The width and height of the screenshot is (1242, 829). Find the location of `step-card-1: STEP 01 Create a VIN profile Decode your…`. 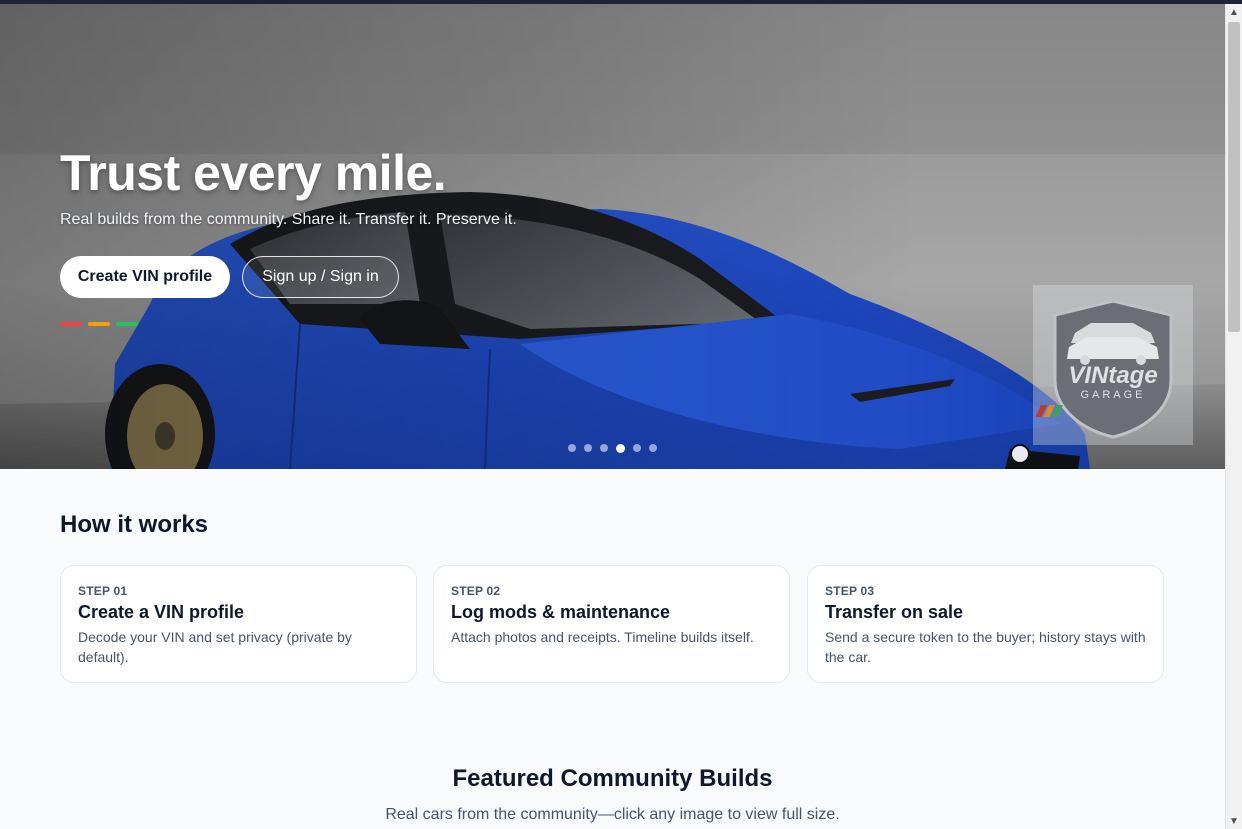

step-card-1: STEP 01 Create a VIN profile Decode your… is located at coordinates (238, 624).